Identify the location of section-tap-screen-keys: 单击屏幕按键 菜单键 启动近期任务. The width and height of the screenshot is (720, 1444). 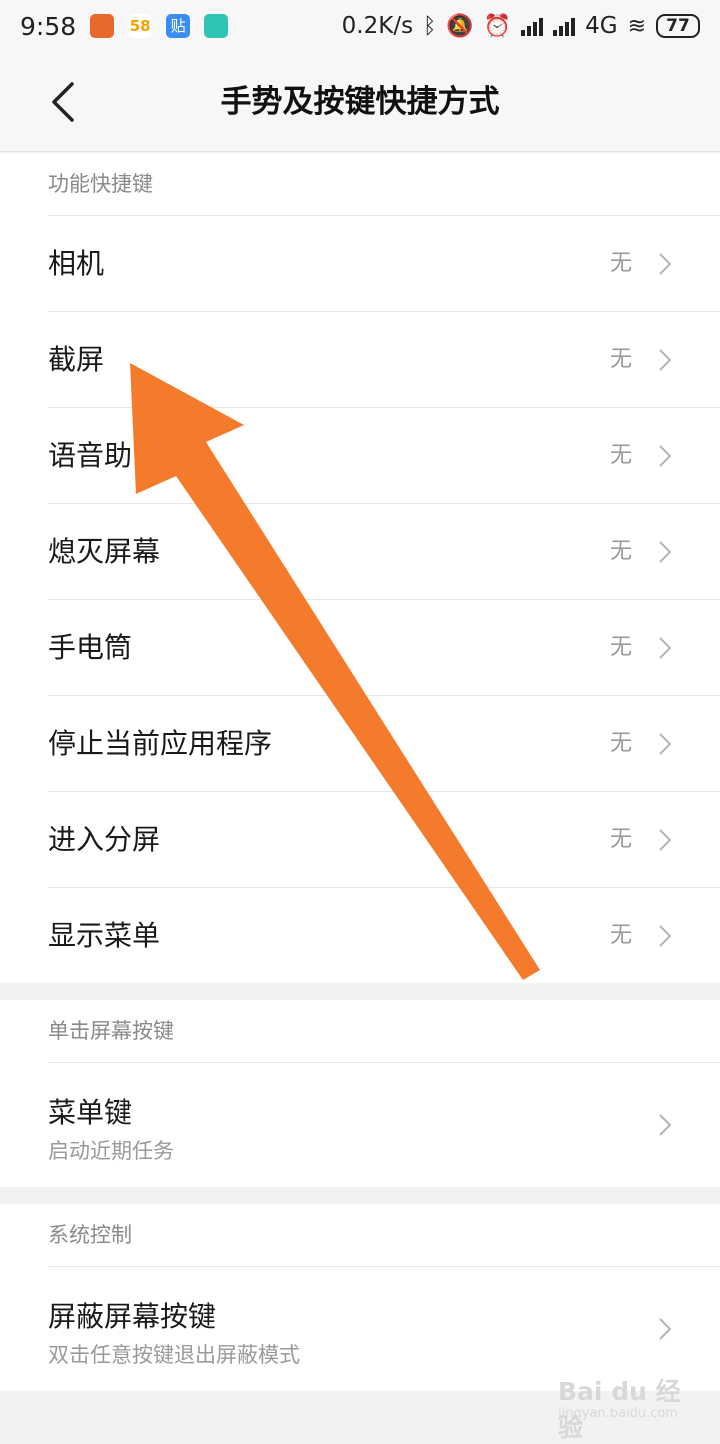
(360, 1093).